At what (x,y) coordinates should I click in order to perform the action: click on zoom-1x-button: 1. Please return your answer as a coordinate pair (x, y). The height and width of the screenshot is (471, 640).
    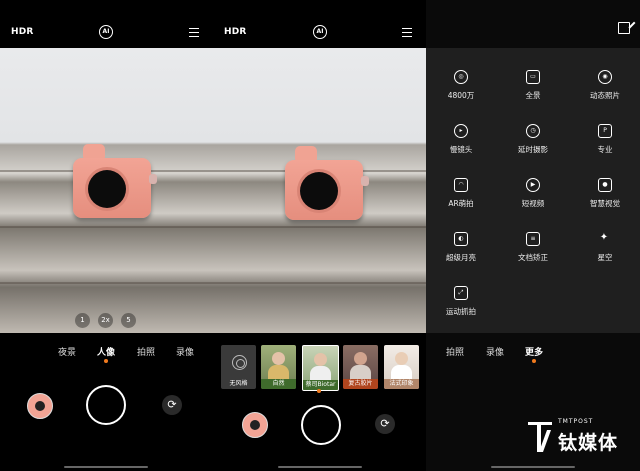
    Looking at the image, I should click on (82, 320).